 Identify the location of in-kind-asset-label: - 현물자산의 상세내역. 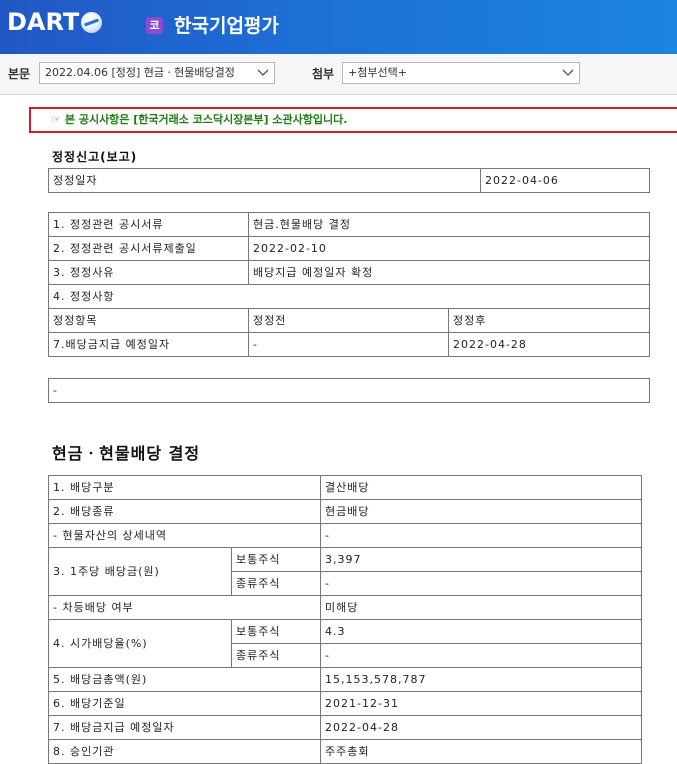
(184, 535).